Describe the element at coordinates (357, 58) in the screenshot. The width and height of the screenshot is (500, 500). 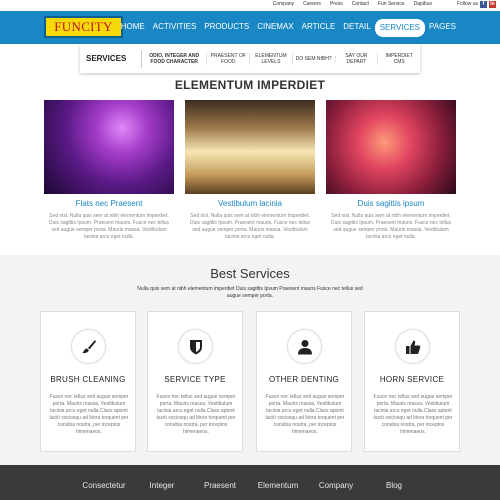
I see `dropdown-item: SAY OUR DEPART` at that location.